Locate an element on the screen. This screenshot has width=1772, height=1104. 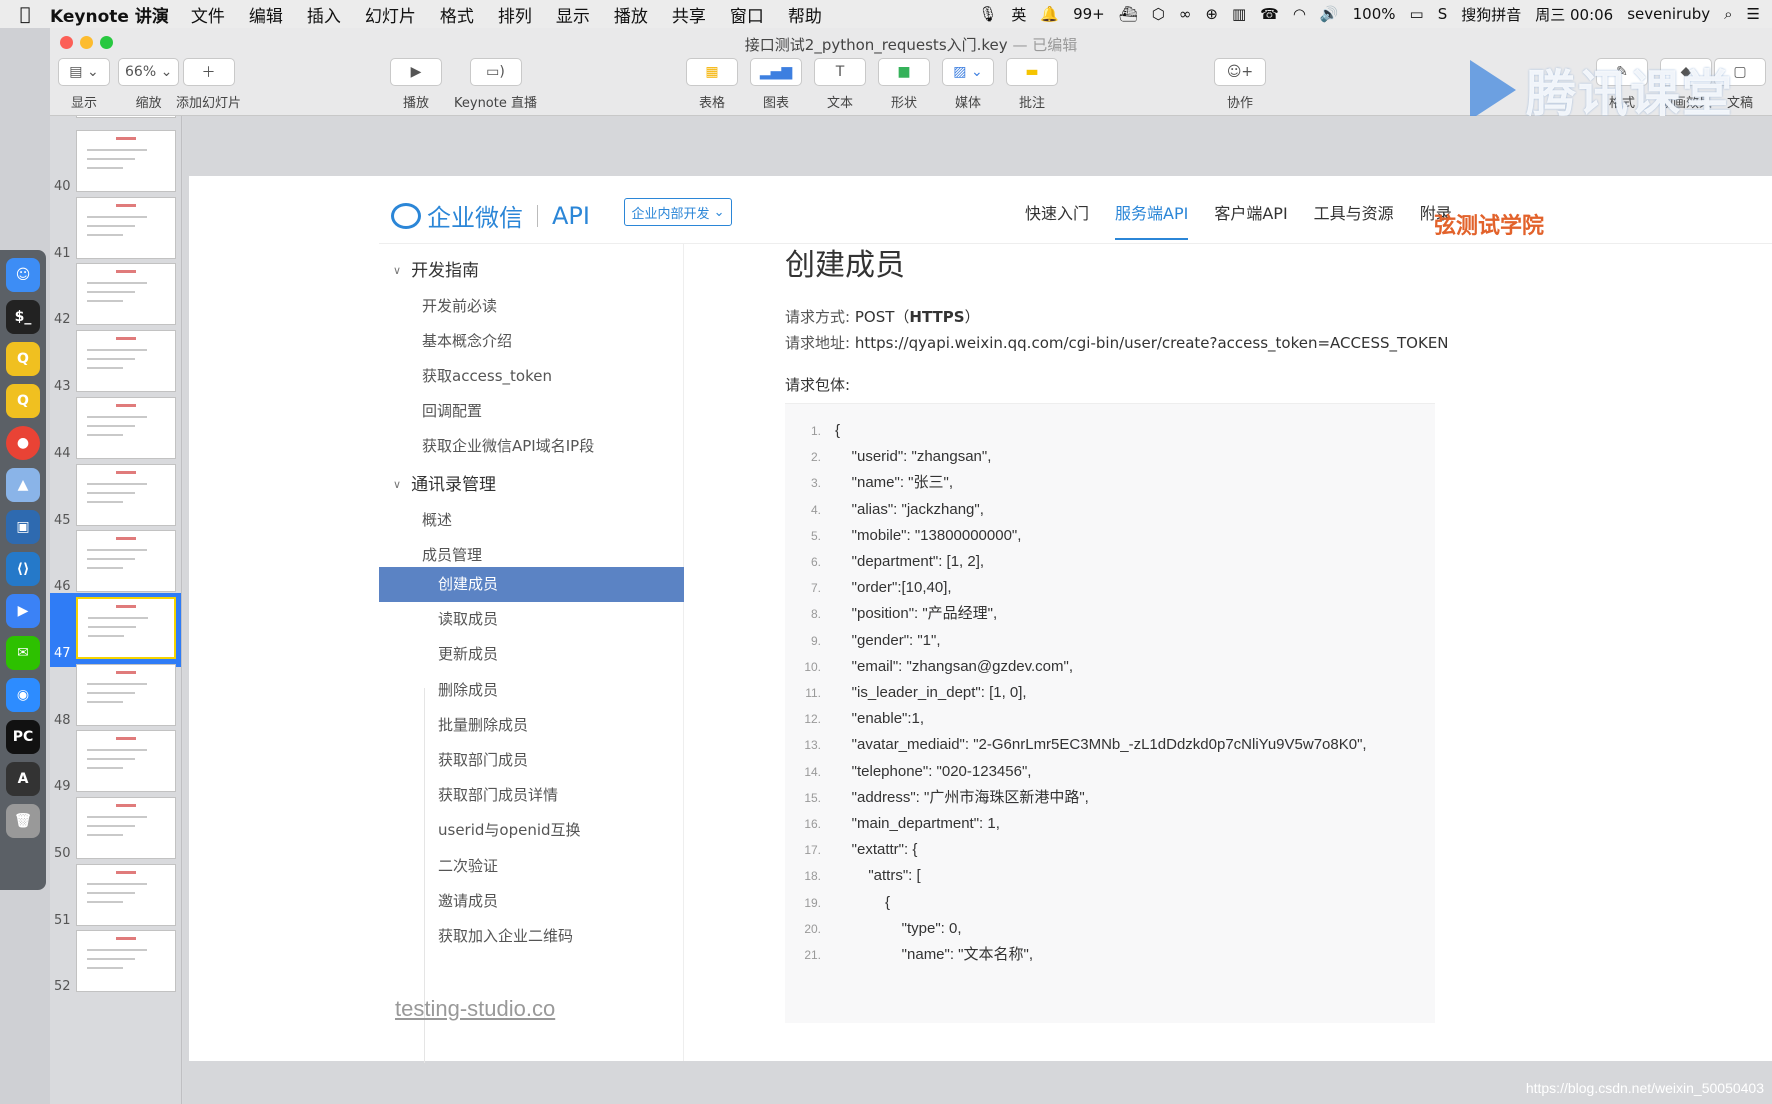
menu-play: 播放 is located at coordinates (631, 14).